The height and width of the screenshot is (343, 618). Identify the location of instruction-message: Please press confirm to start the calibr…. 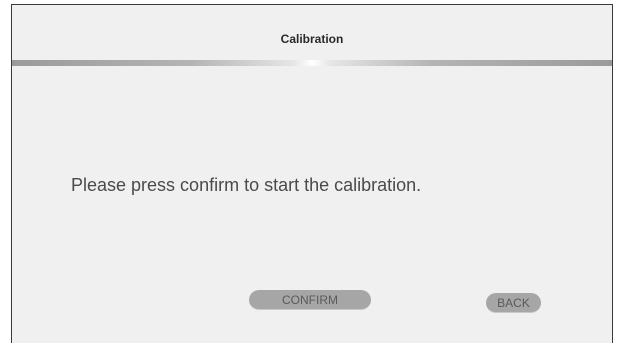
(246, 185).